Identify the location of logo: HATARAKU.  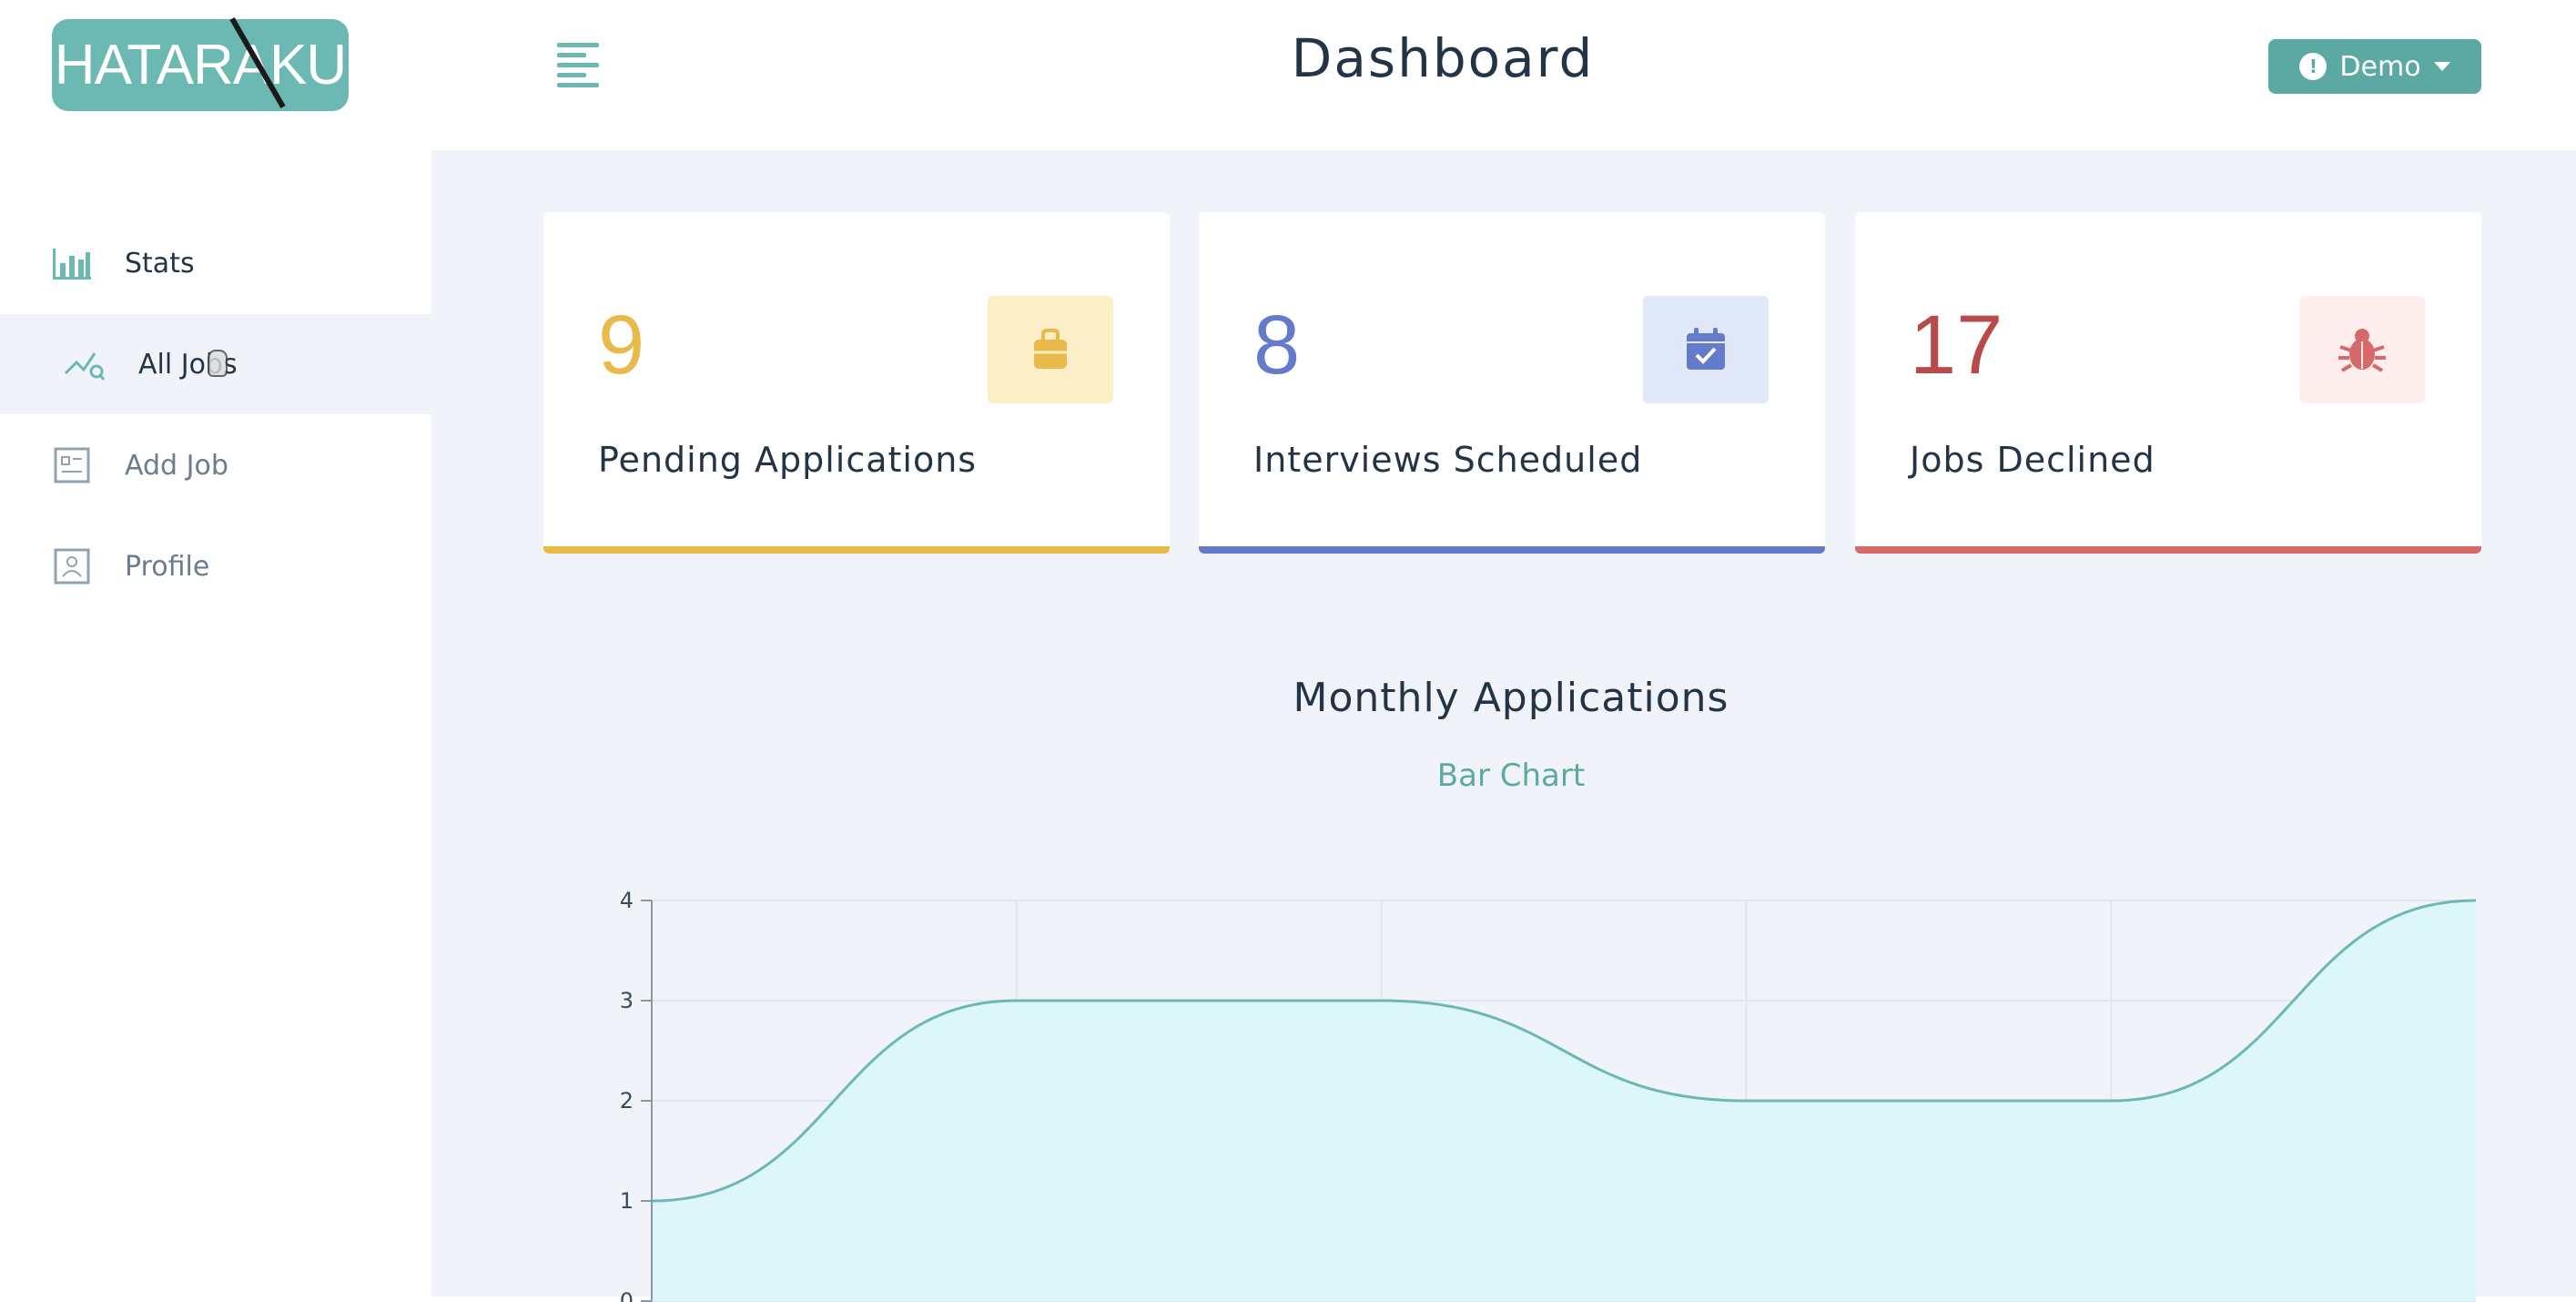
(200, 64).